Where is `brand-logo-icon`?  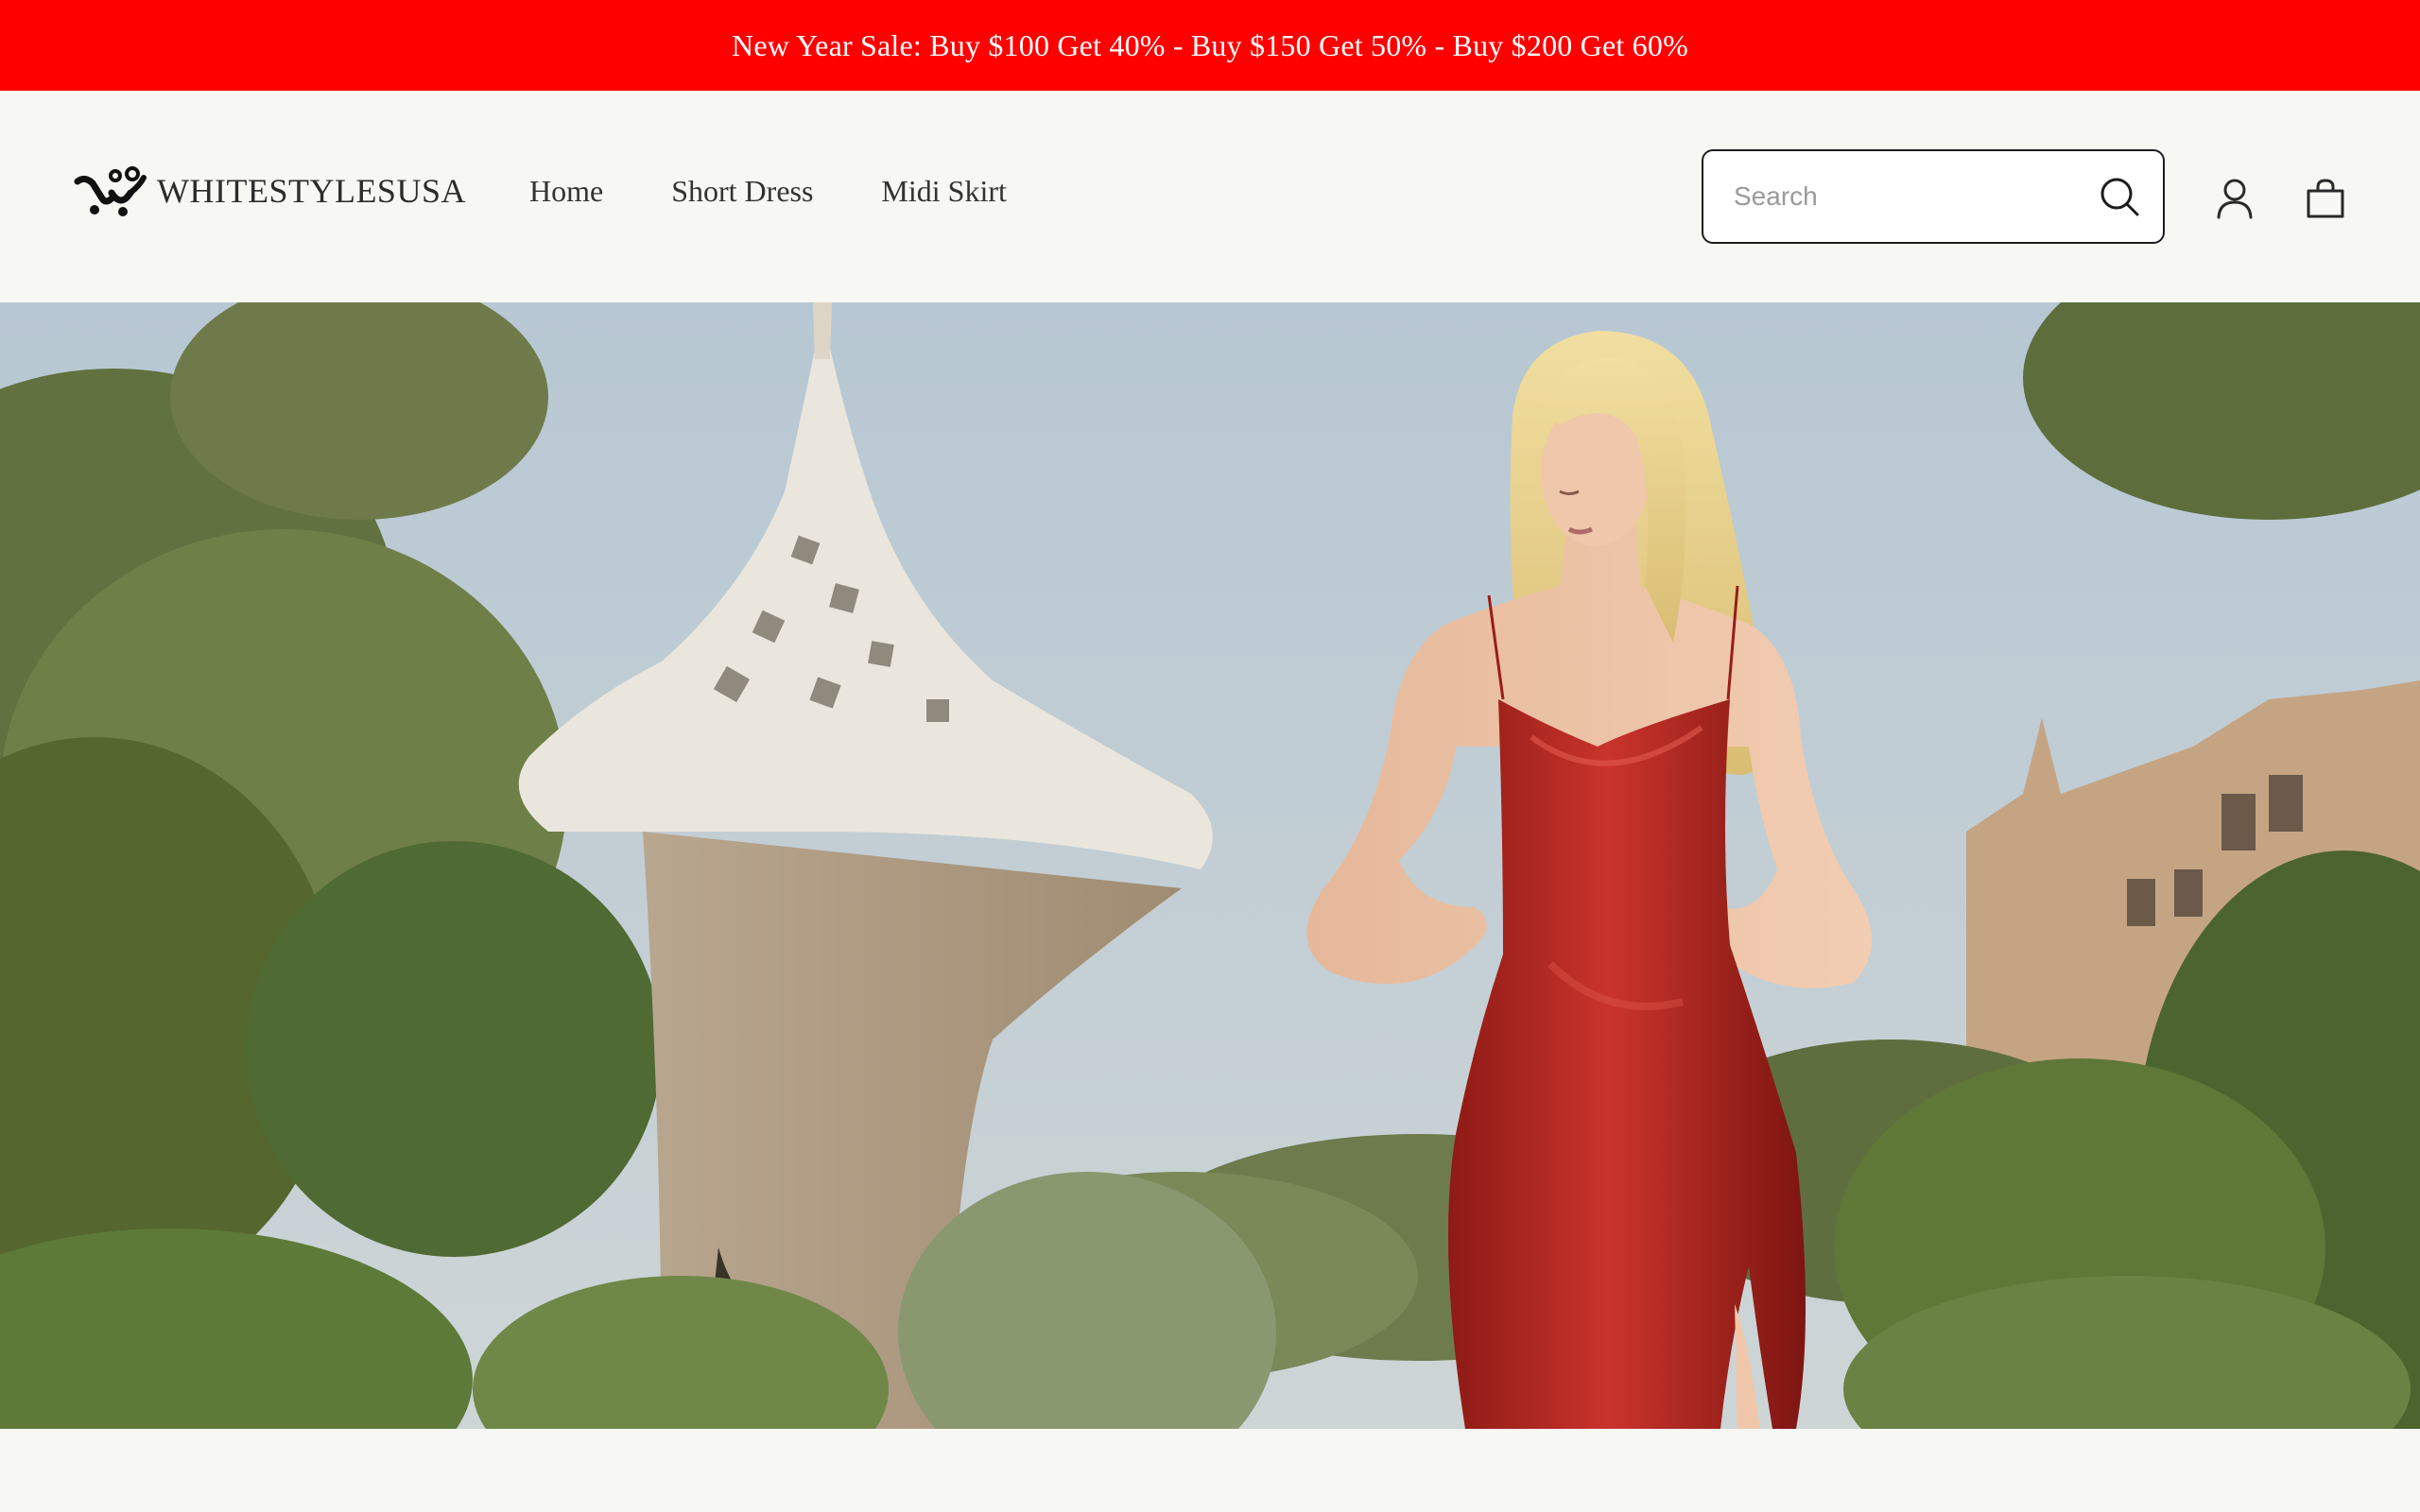
brand-logo-icon is located at coordinates (111, 191).